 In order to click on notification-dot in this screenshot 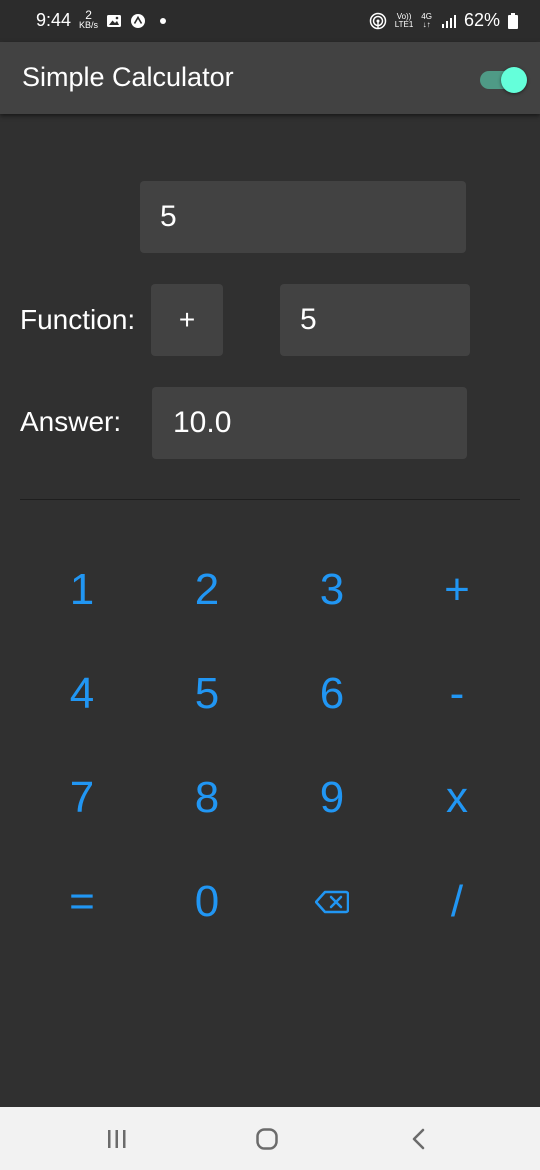, I will do `click(163, 20)`.